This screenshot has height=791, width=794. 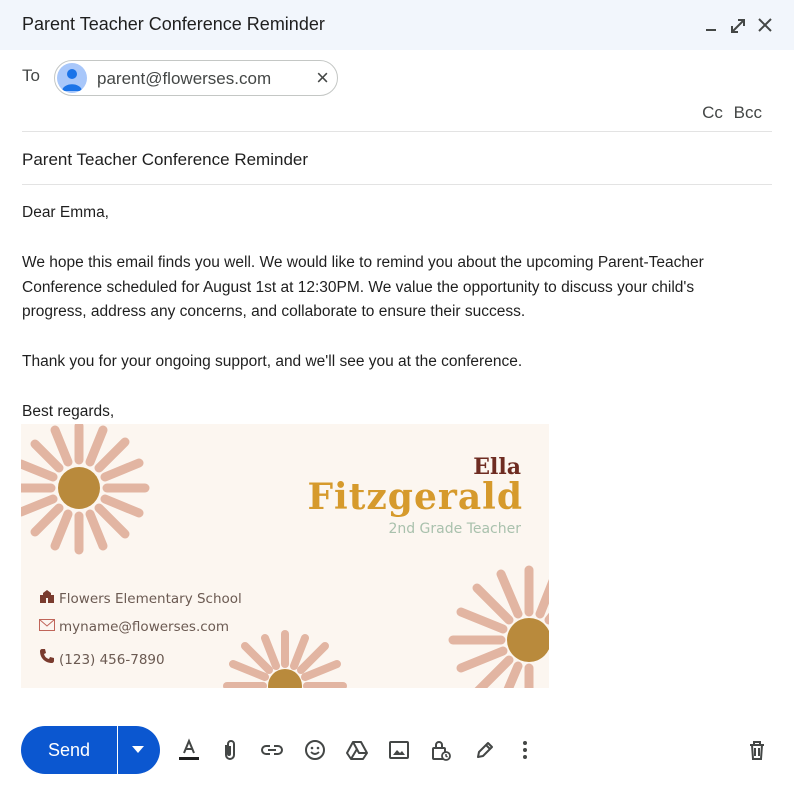 I want to click on drive-icon, so click(x=357, y=750).